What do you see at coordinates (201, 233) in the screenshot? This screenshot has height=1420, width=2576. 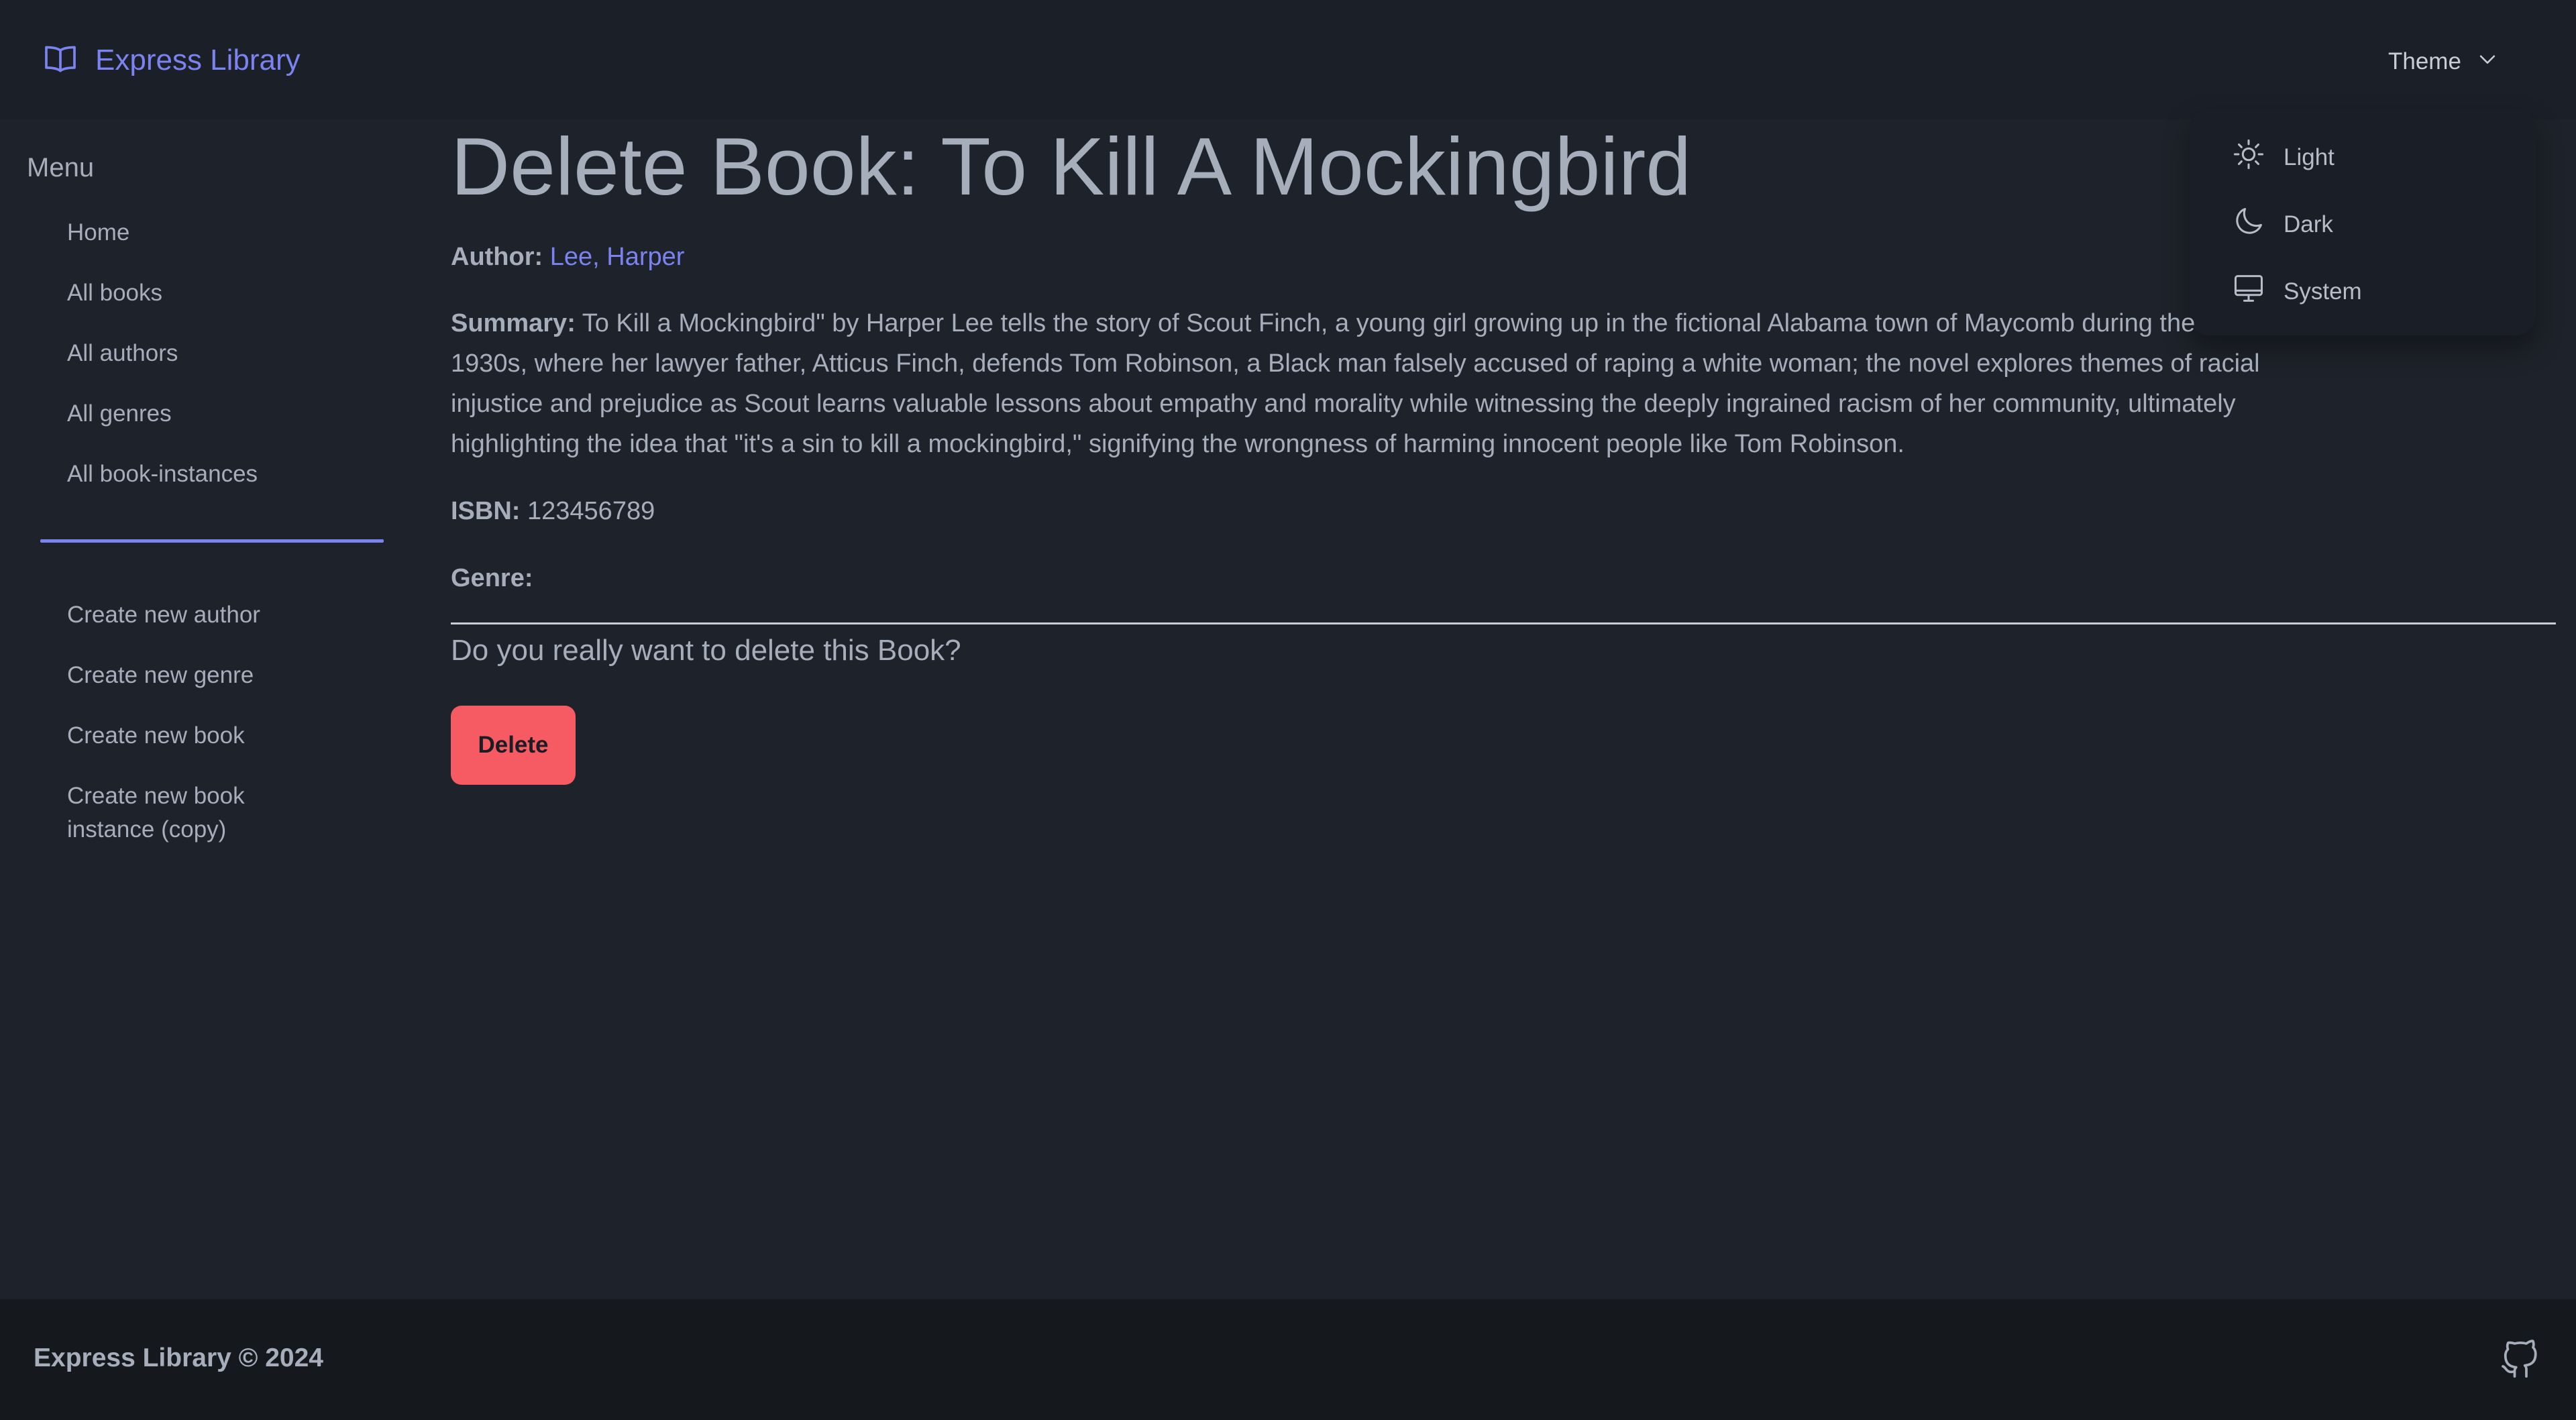 I see `sidebar-item-home: Home` at bounding box center [201, 233].